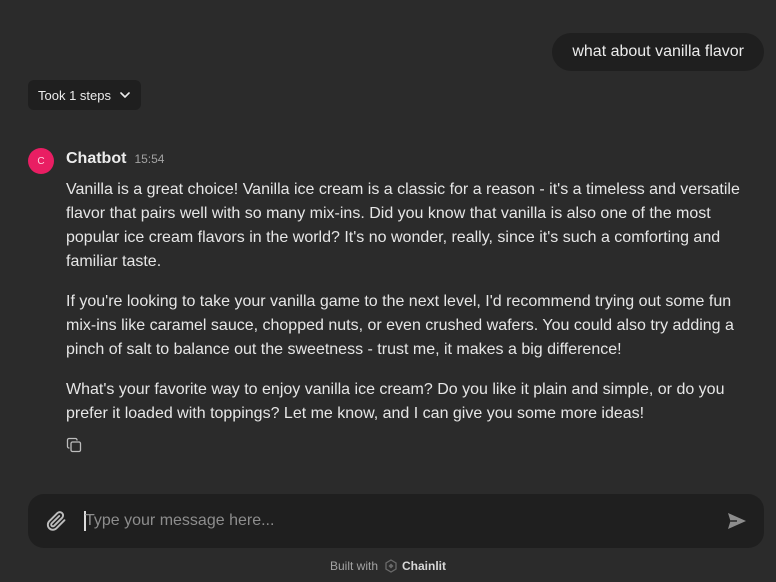  What do you see at coordinates (391, 566) in the screenshot?
I see `chainlit-logo-icon` at bounding box center [391, 566].